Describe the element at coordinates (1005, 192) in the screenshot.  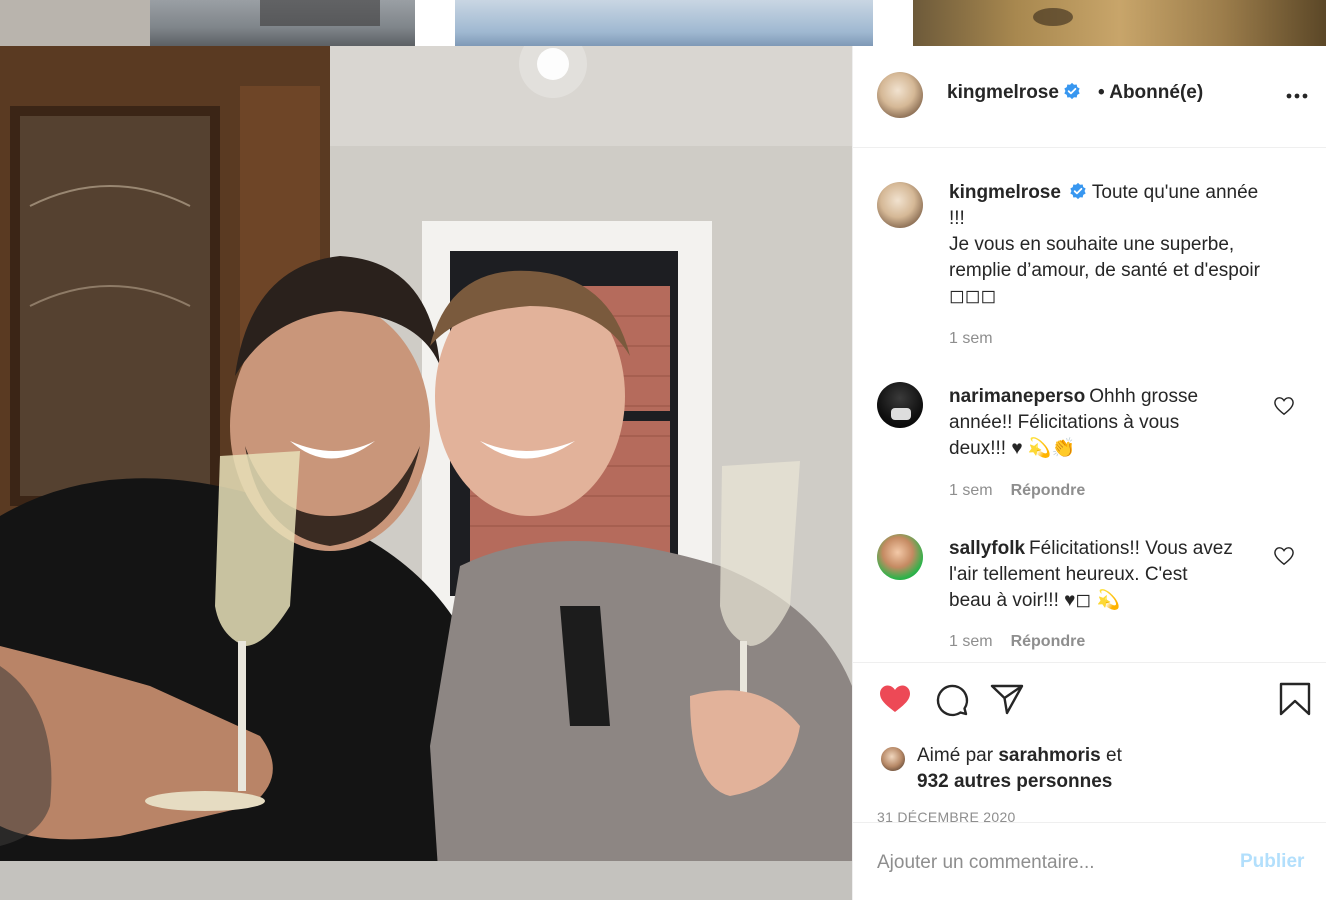
I see `caption-username: kingmelrose` at that location.